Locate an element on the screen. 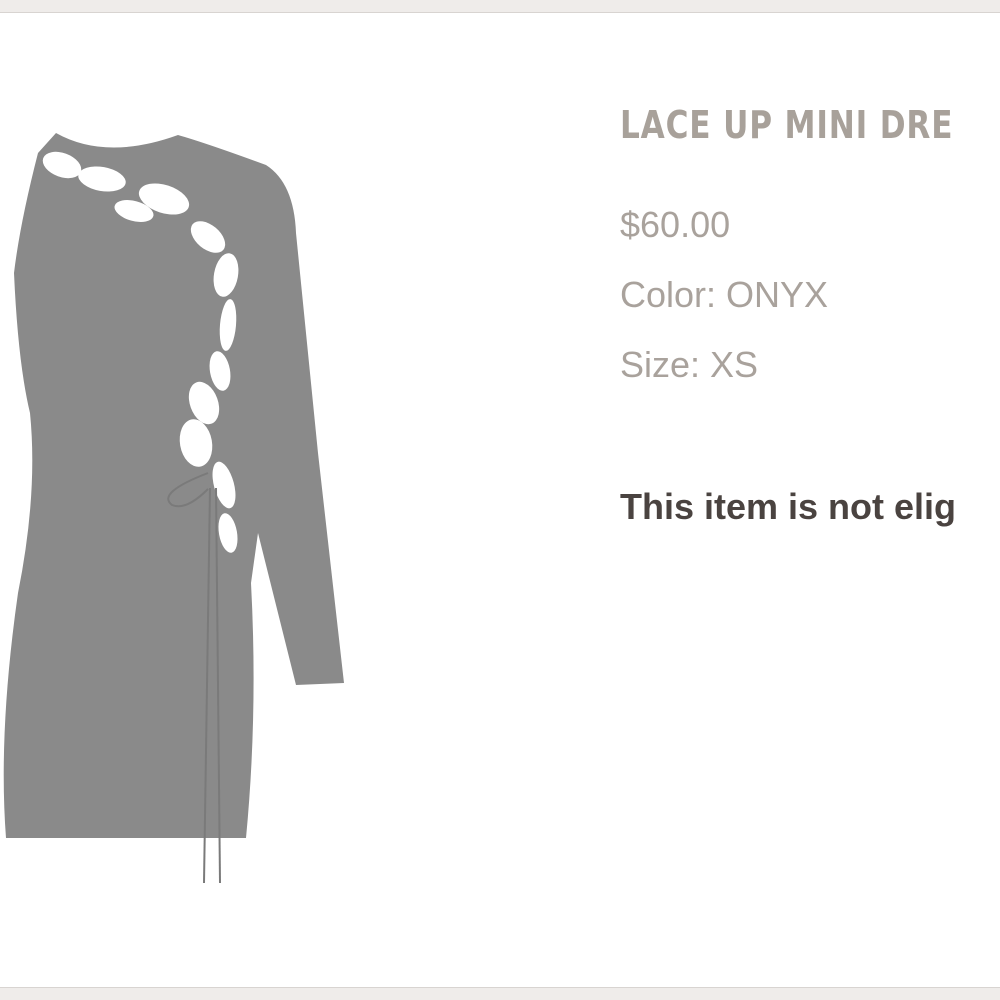 This screenshot has width=1000, height=1000. product-size: Size: XS is located at coordinates (689, 364).